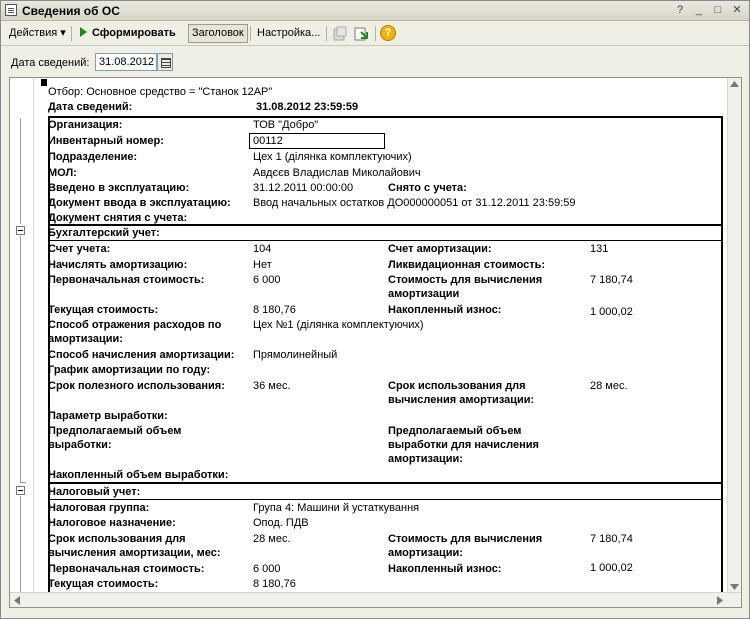 Image resolution: width=750 pixels, height=619 pixels. What do you see at coordinates (71, 11) in the screenshot?
I see `window-title: Сведения об ОС` at bounding box center [71, 11].